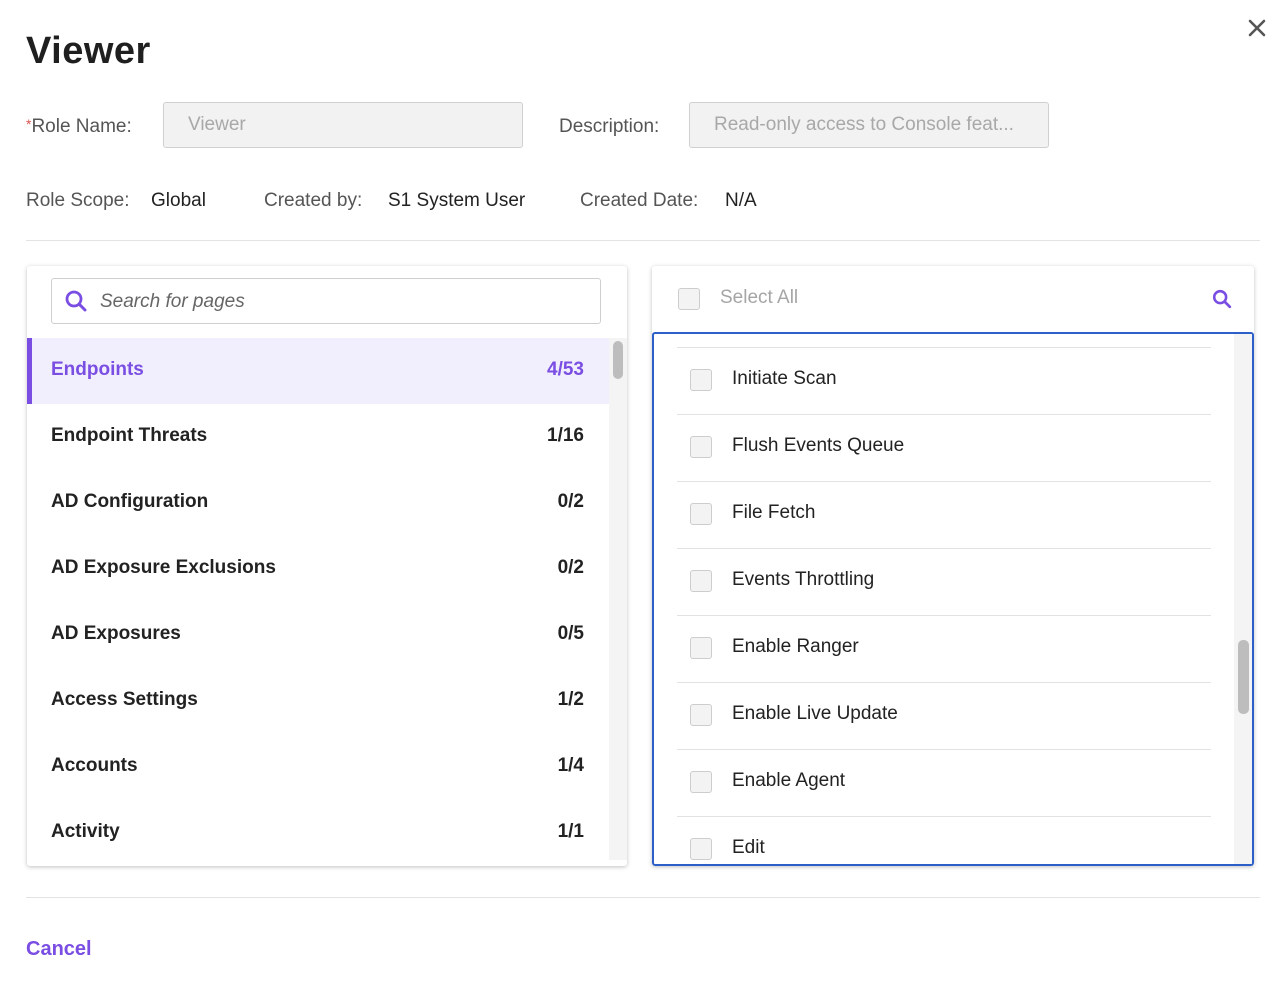  I want to click on role-name-label: *Role Name:, so click(79, 127).